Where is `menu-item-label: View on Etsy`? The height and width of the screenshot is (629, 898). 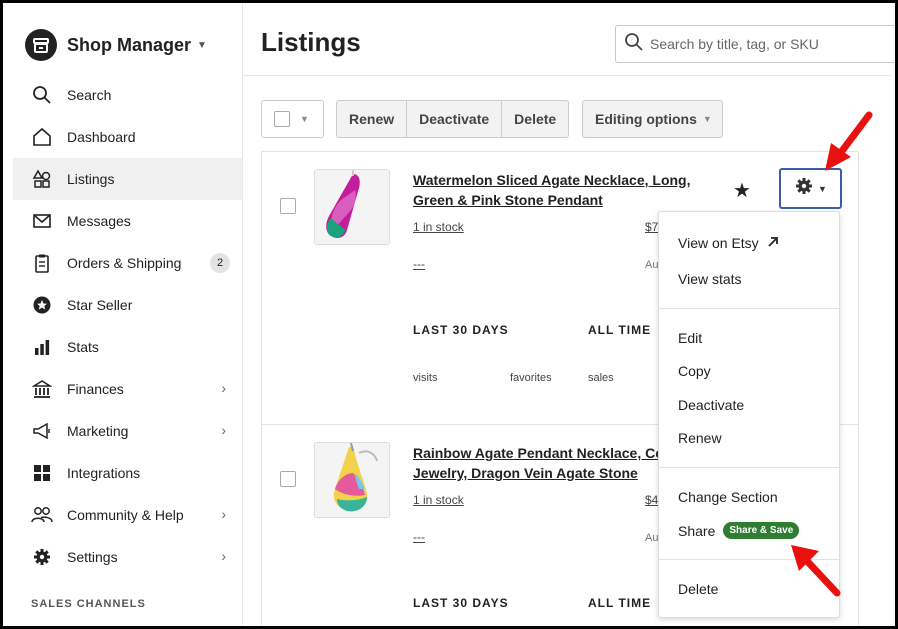
menu-item-label: View on Etsy is located at coordinates (718, 243).